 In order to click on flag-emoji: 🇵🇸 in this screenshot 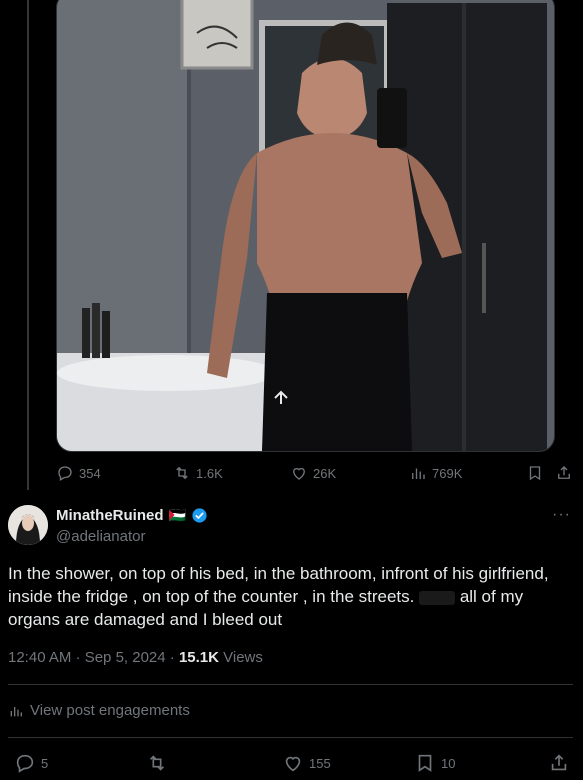, I will do `click(177, 515)`.